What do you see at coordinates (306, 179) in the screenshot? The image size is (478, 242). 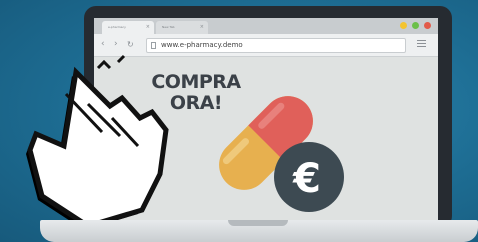 I see `currency-symbol: €` at bounding box center [306, 179].